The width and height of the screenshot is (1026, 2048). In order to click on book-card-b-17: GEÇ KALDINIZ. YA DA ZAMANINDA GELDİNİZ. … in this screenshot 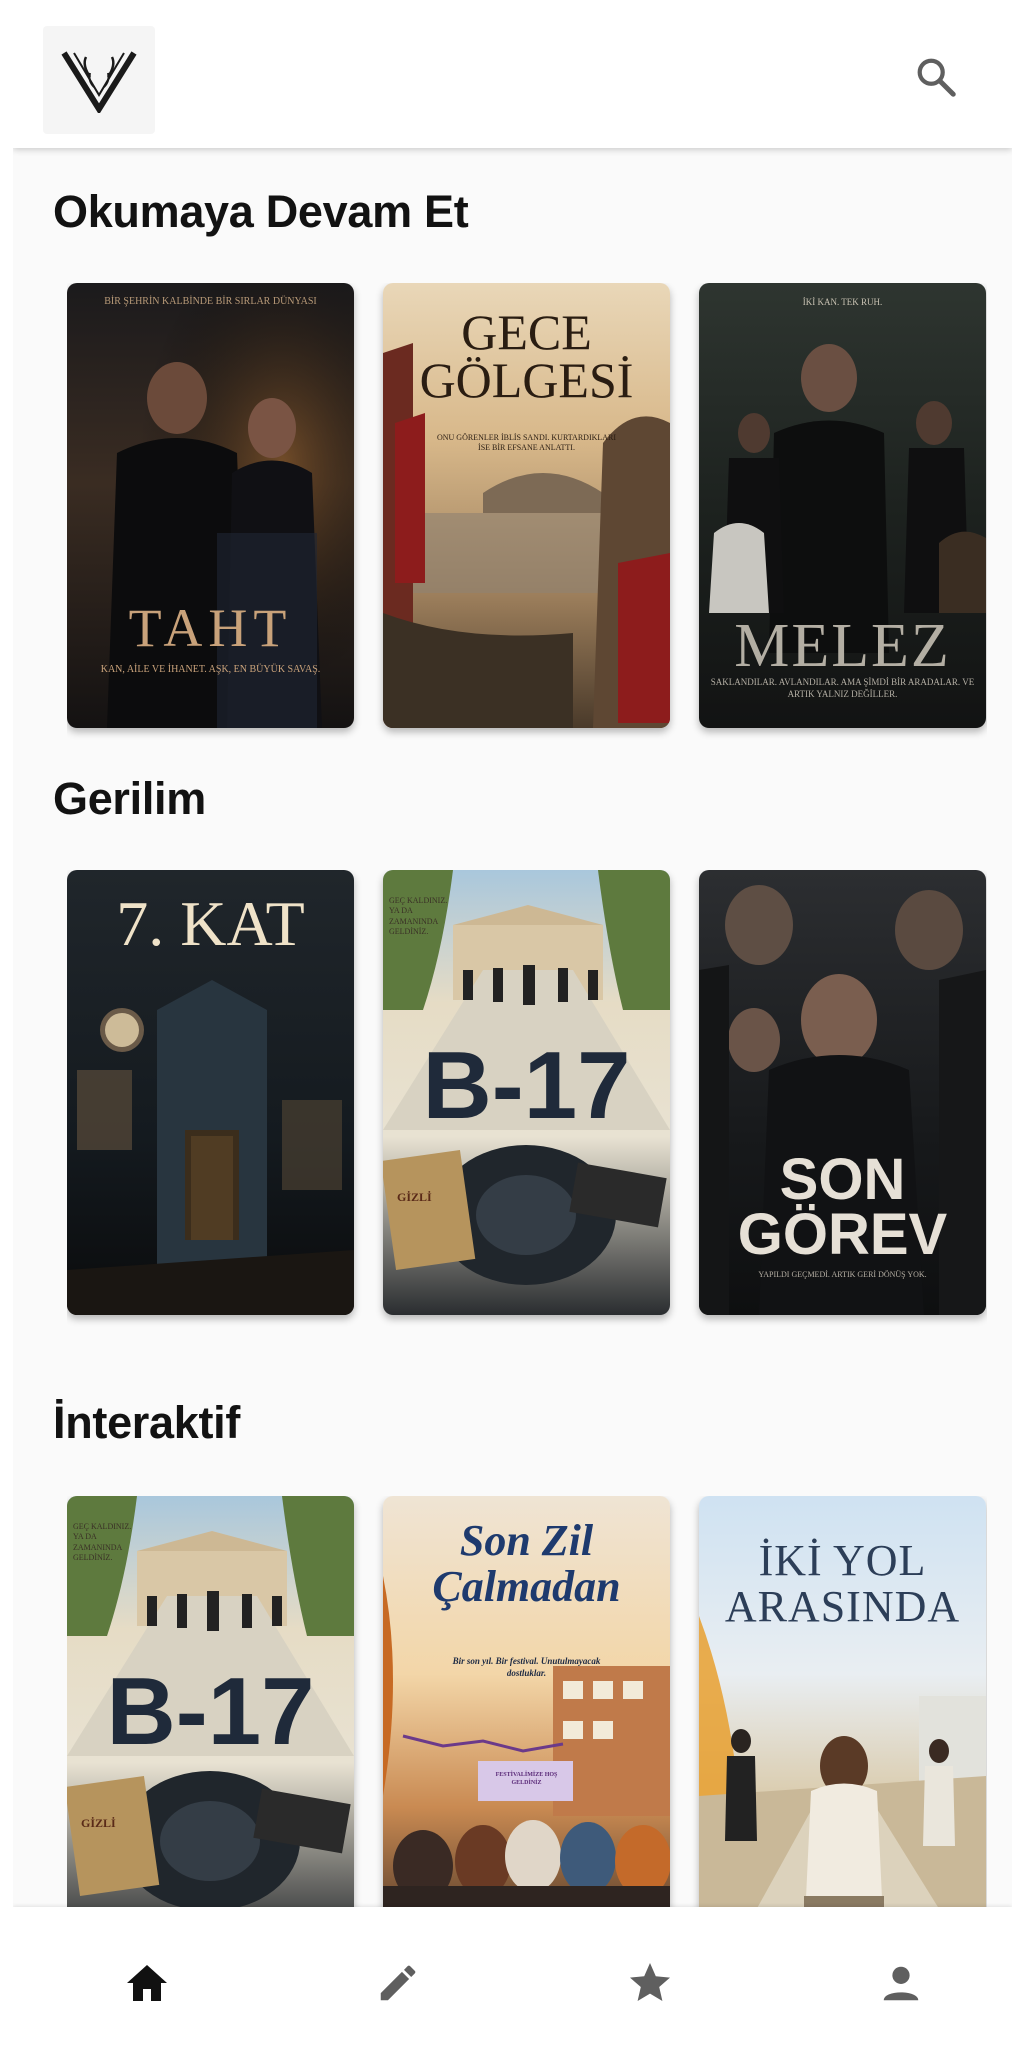, I will do `click(526, 1092)`.